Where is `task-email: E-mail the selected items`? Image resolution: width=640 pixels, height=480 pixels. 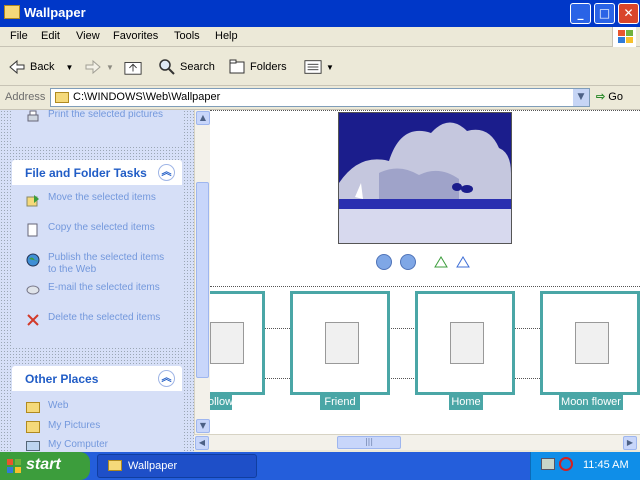 task-email: E-mail the selected items is located at coordinates (97, 296).